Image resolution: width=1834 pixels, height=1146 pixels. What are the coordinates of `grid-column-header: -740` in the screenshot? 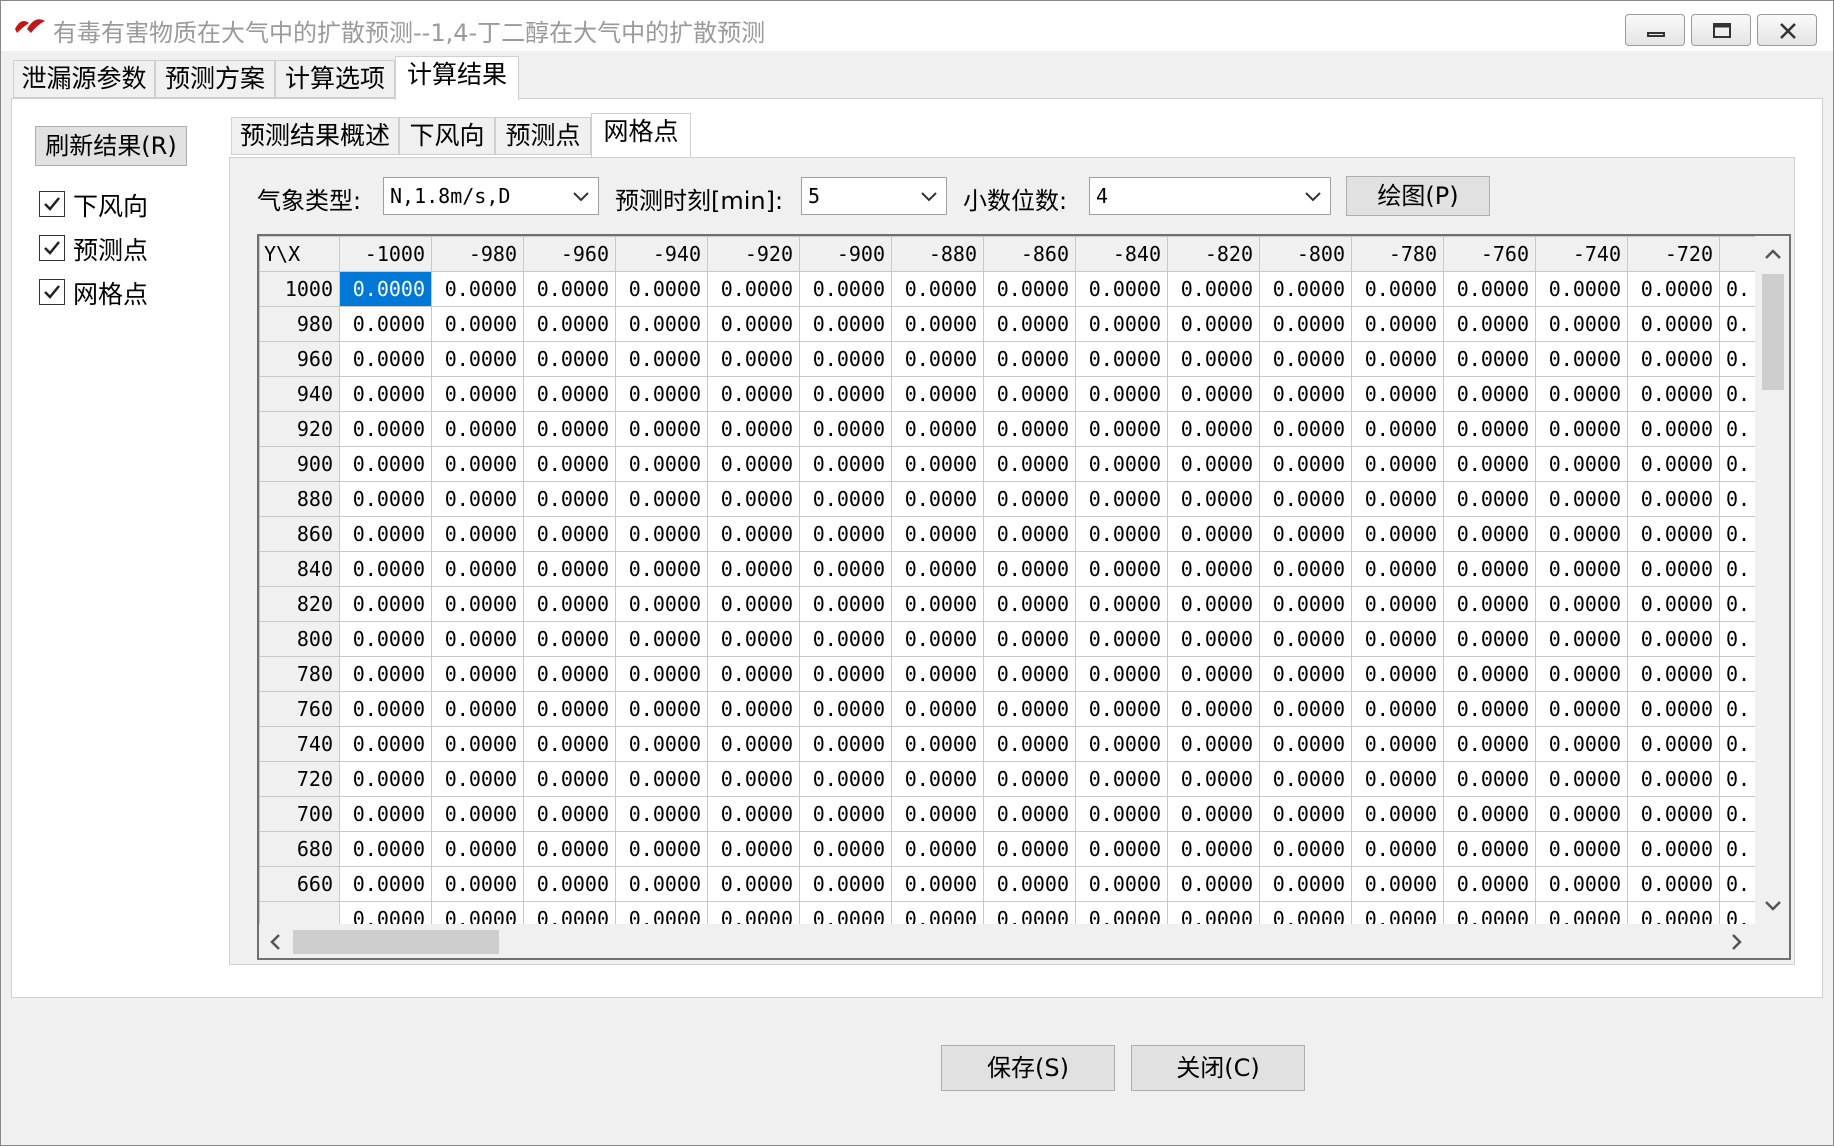 It's located at (1581, 254).